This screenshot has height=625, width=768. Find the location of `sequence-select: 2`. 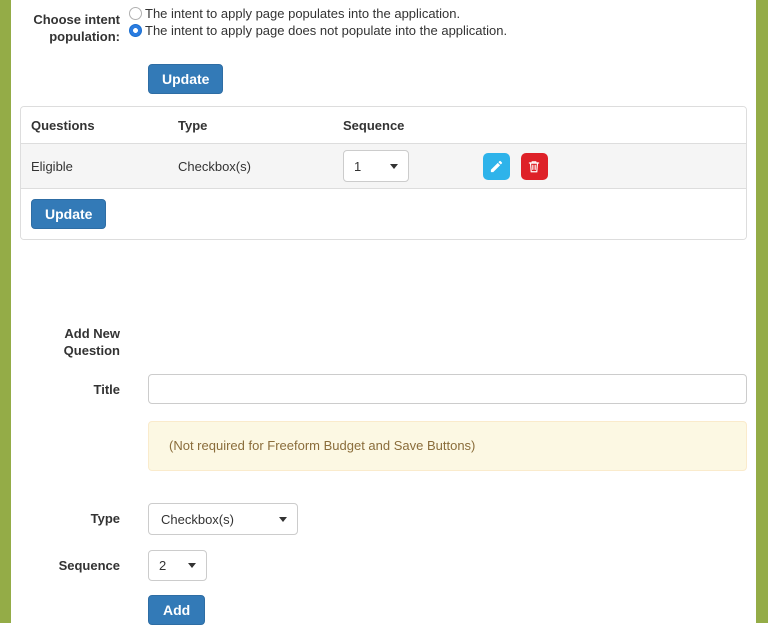

sequence-select: 2 is located at coordinates (177, 565).